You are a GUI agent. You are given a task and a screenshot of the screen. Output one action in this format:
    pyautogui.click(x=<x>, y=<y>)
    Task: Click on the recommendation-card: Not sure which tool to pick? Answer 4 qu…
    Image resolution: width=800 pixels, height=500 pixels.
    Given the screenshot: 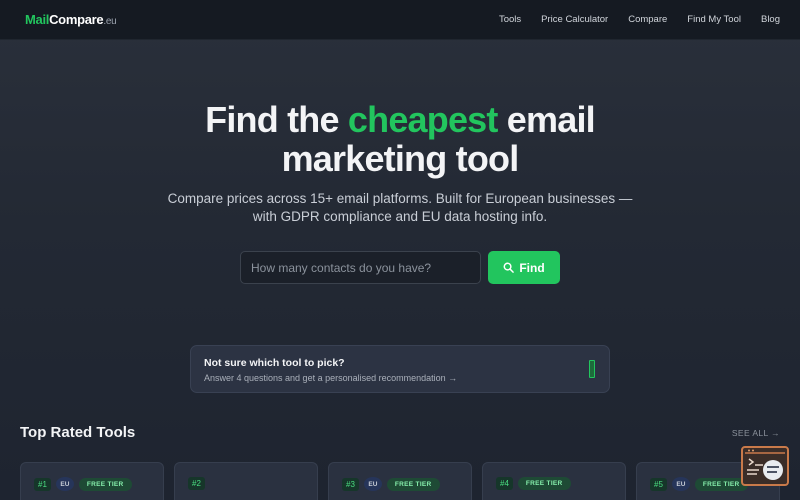 What is the action you would take?
    pyautogui.click(x=400, y=369)
    